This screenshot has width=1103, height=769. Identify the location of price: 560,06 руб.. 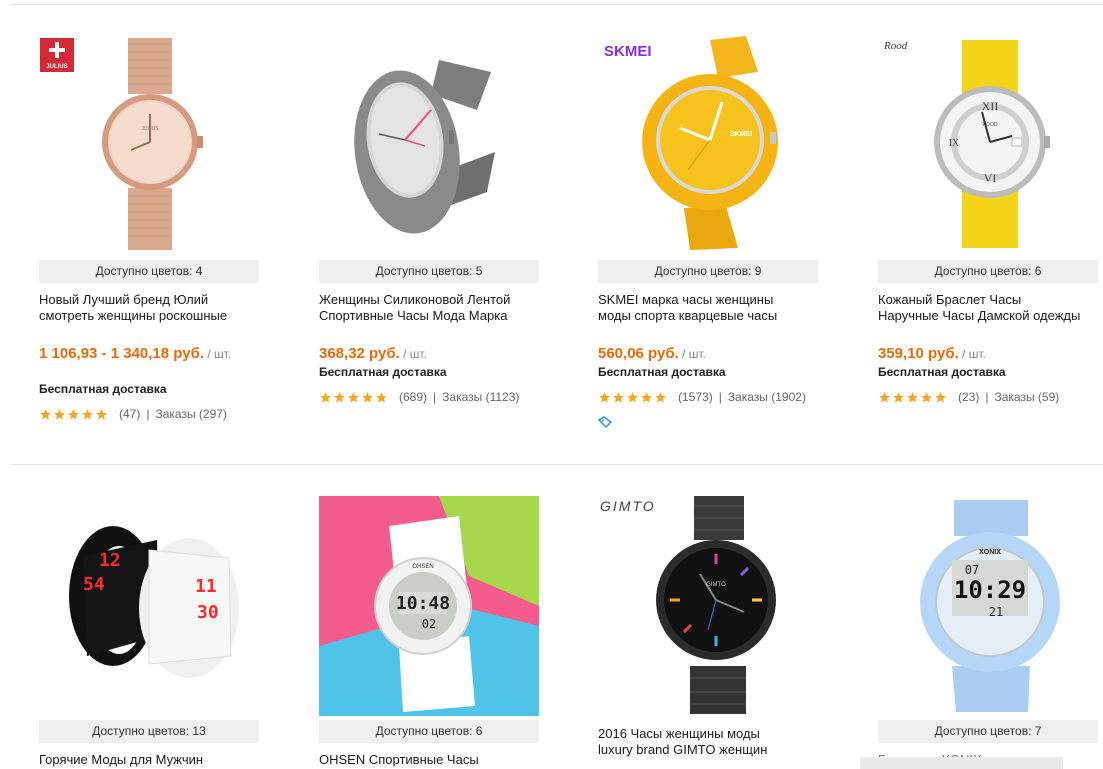
(638, 353).